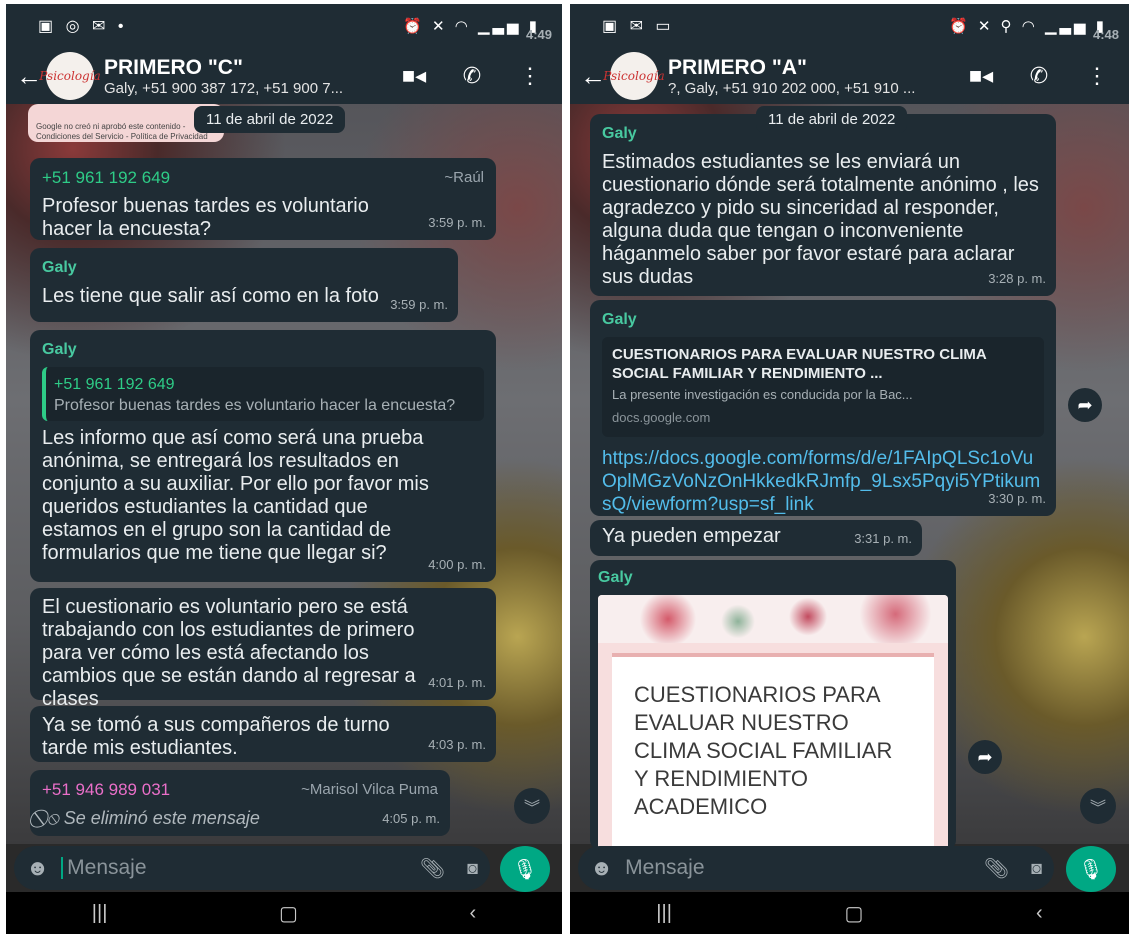  Describe the element at coordinates (883, 538) in the screenshot. I see `message-time: 3:31 p. m.` at that location.